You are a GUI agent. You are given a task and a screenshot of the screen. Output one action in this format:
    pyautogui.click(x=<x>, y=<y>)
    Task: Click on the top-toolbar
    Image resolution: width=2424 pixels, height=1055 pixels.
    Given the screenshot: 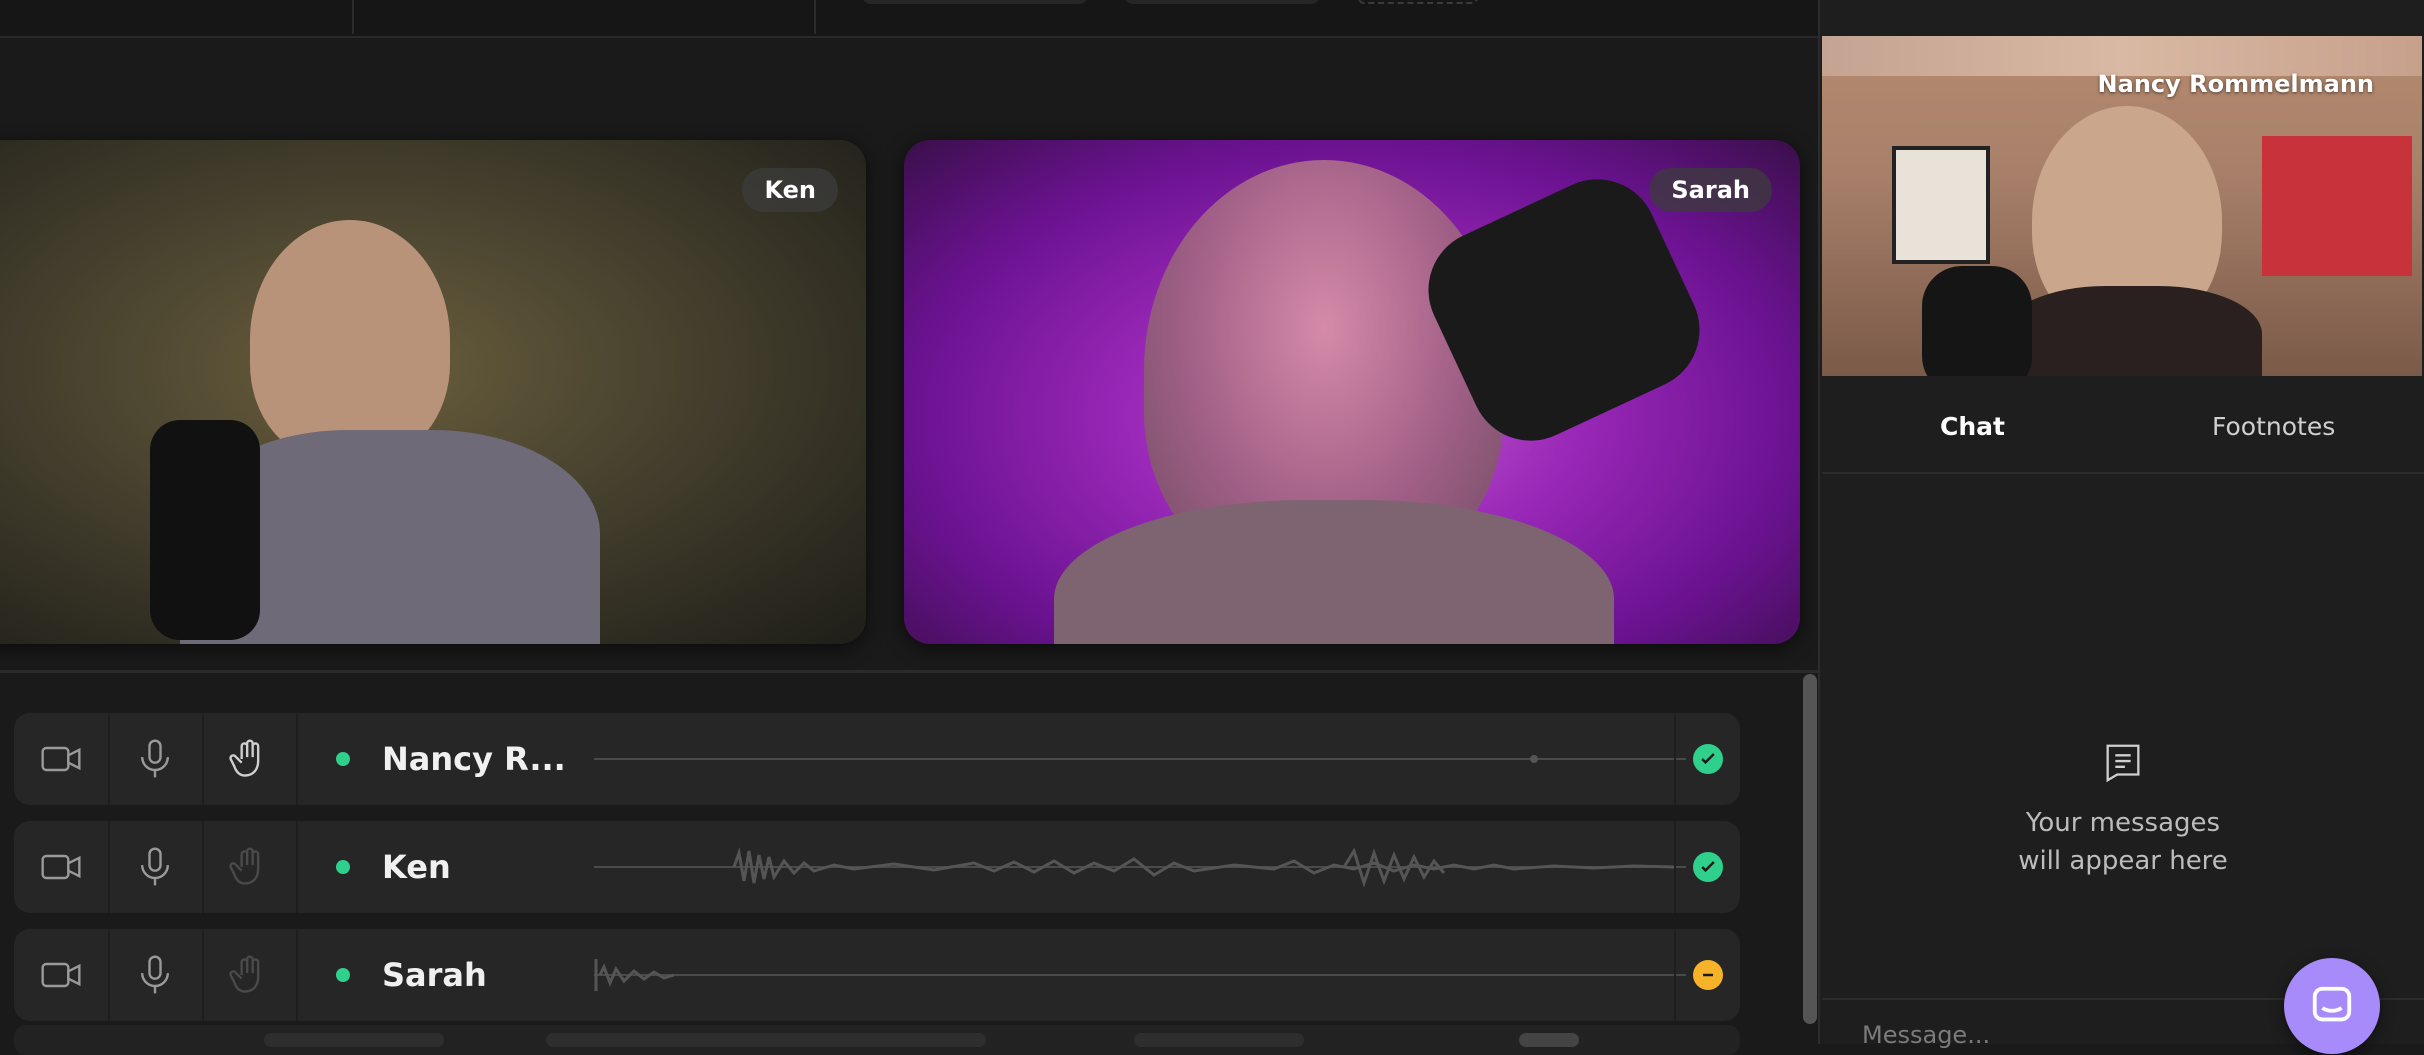 What is the action you would take?
    pyautogui.click(x=909, y=19)
    